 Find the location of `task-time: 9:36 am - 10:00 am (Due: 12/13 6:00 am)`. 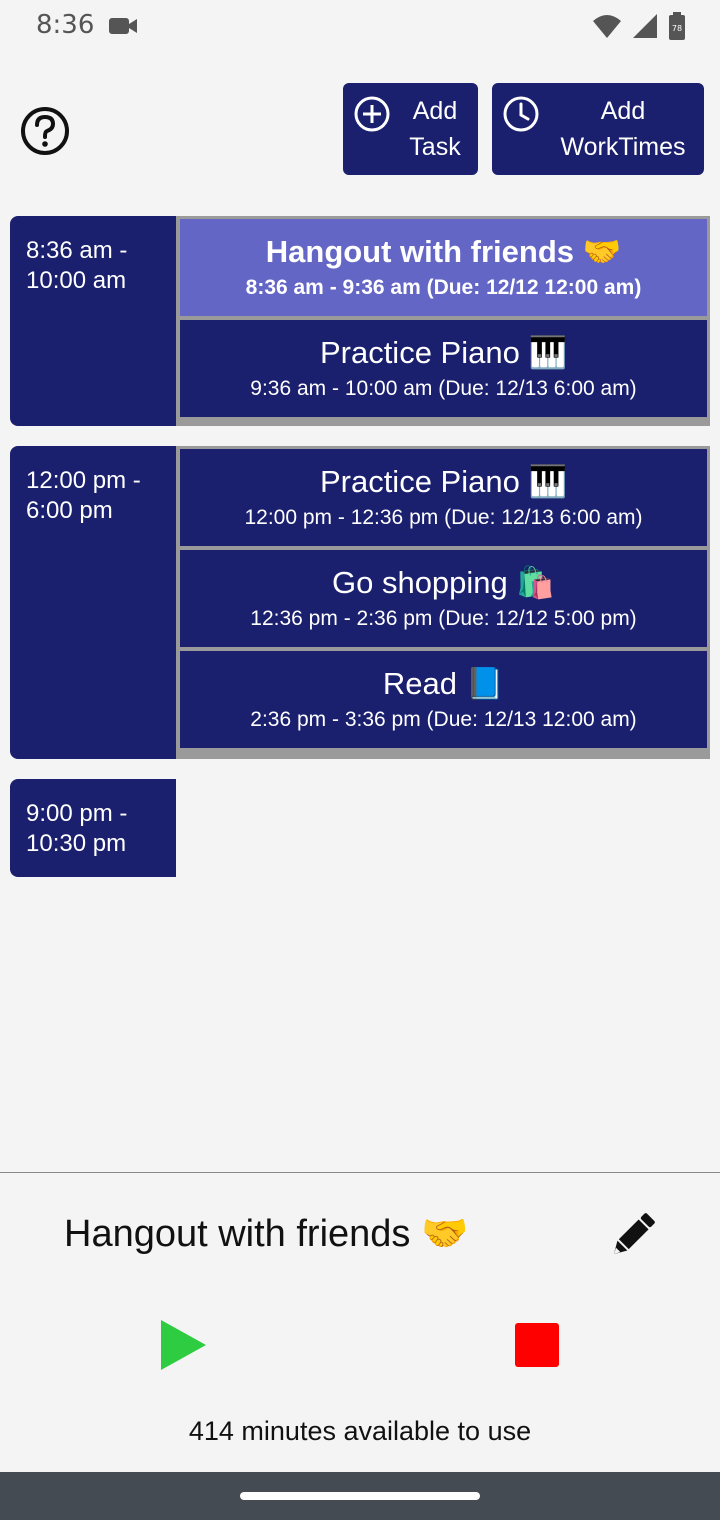

task-time: 9:36 am - 10:00 am (Due: 12/13 6:00 am) is located at coordinates (443, 388).